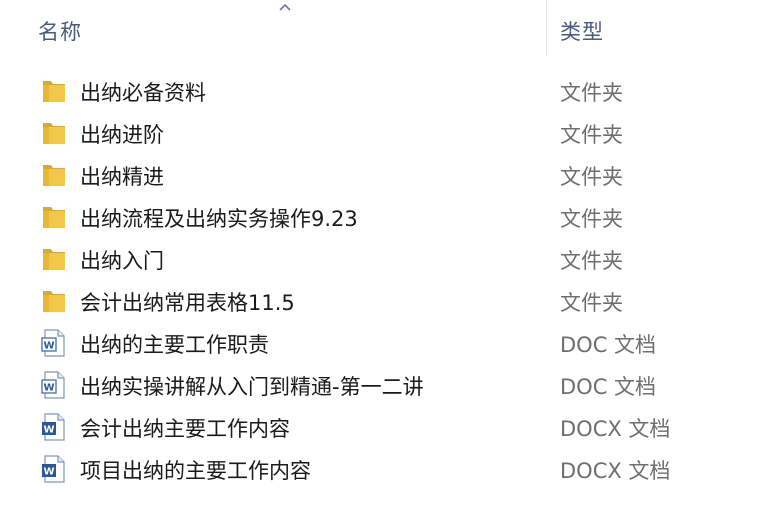  What do you see at coordinates (219, 219) in the screenshot?
I see `file-name: 出纳流程及出纳实务操作9.23` at bounding box center [219, 219].